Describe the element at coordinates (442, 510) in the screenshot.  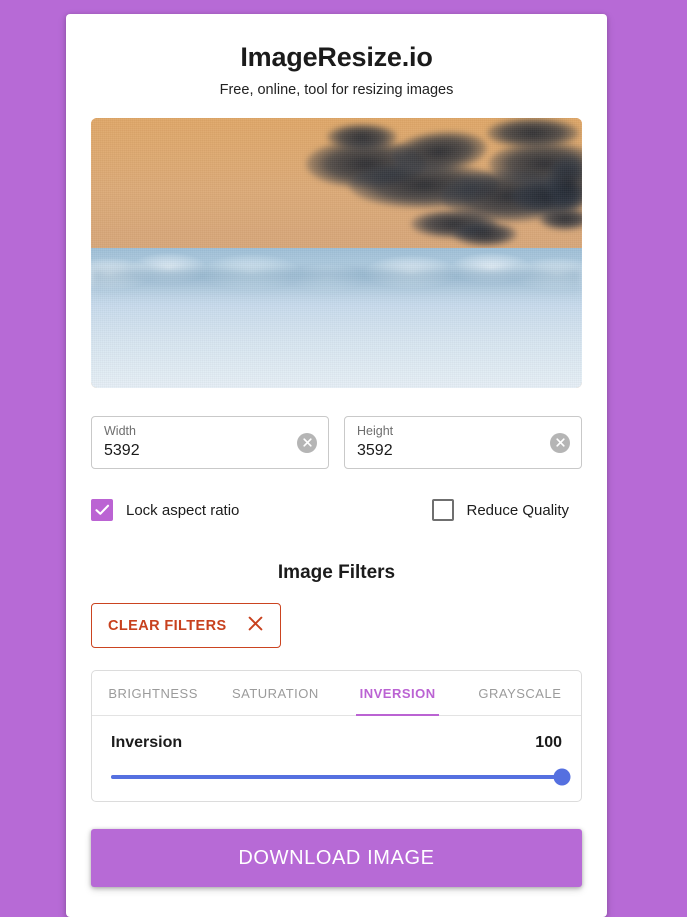
I see `reduce-quality-checkbox` at that location.